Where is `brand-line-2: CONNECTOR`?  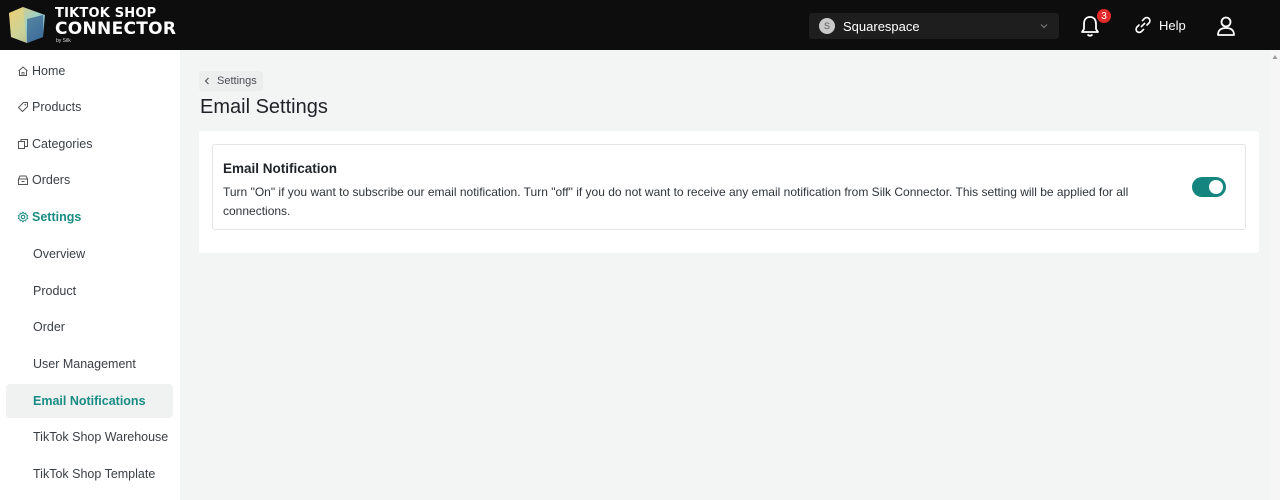
brand-line-2: CONNECTOR is located at coordinates (116, 28).